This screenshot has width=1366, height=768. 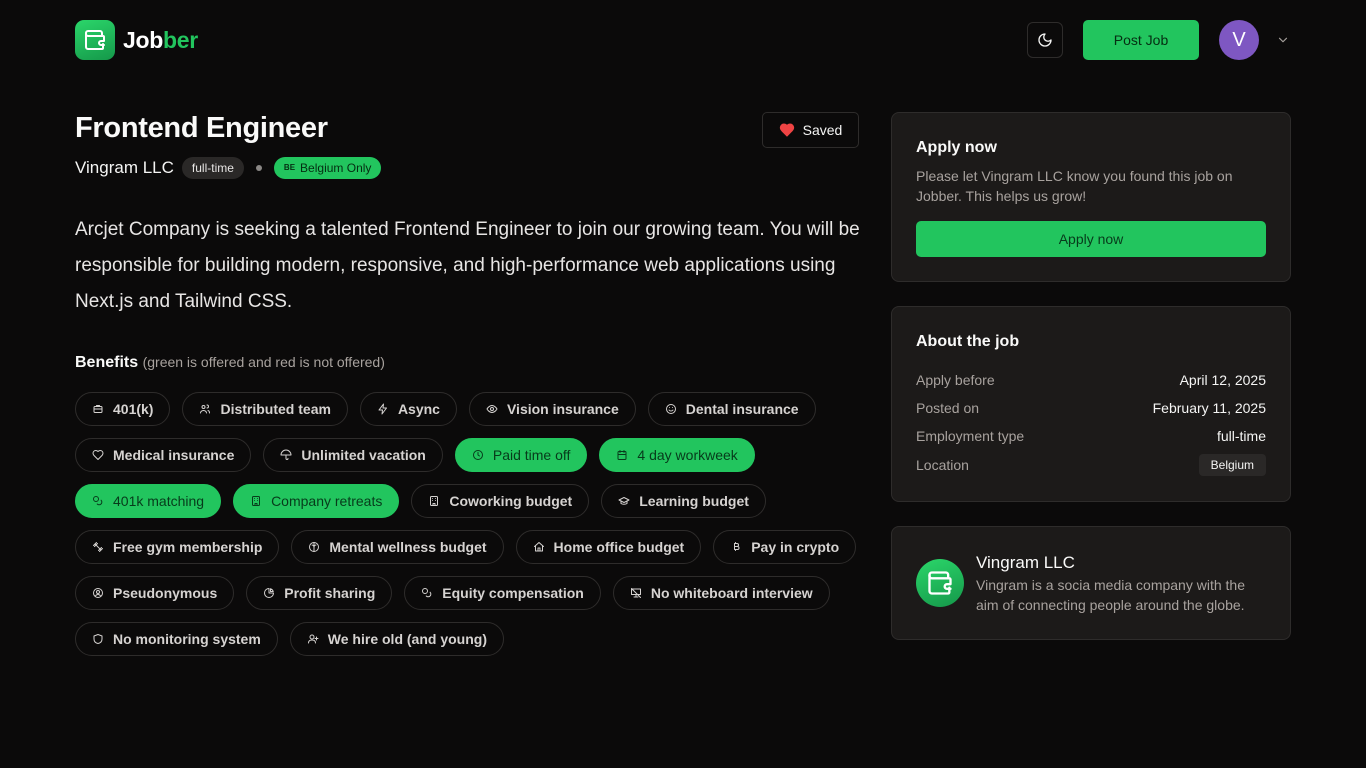 What do you see at coordinates (98, 639) in the screenshot?
I see `shield-icon` at bounding box center [98, 639].